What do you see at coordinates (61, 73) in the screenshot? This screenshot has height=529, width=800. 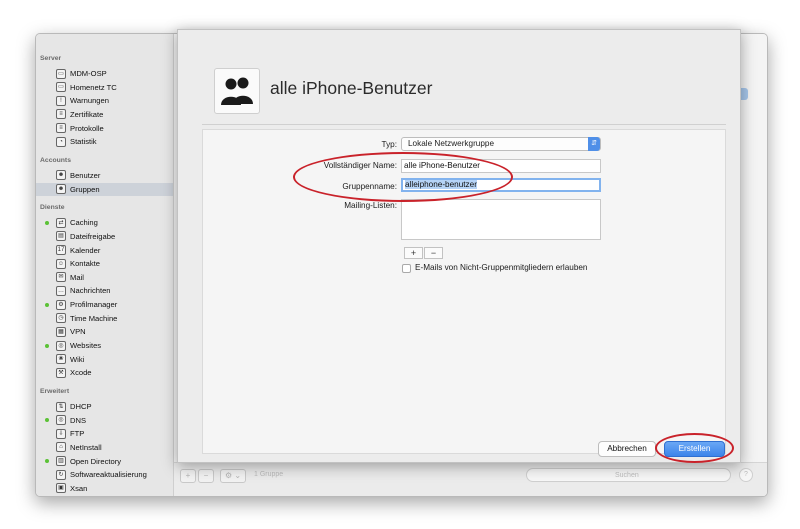 I see `server-icon: ▭` at bounding box center [61, 73].